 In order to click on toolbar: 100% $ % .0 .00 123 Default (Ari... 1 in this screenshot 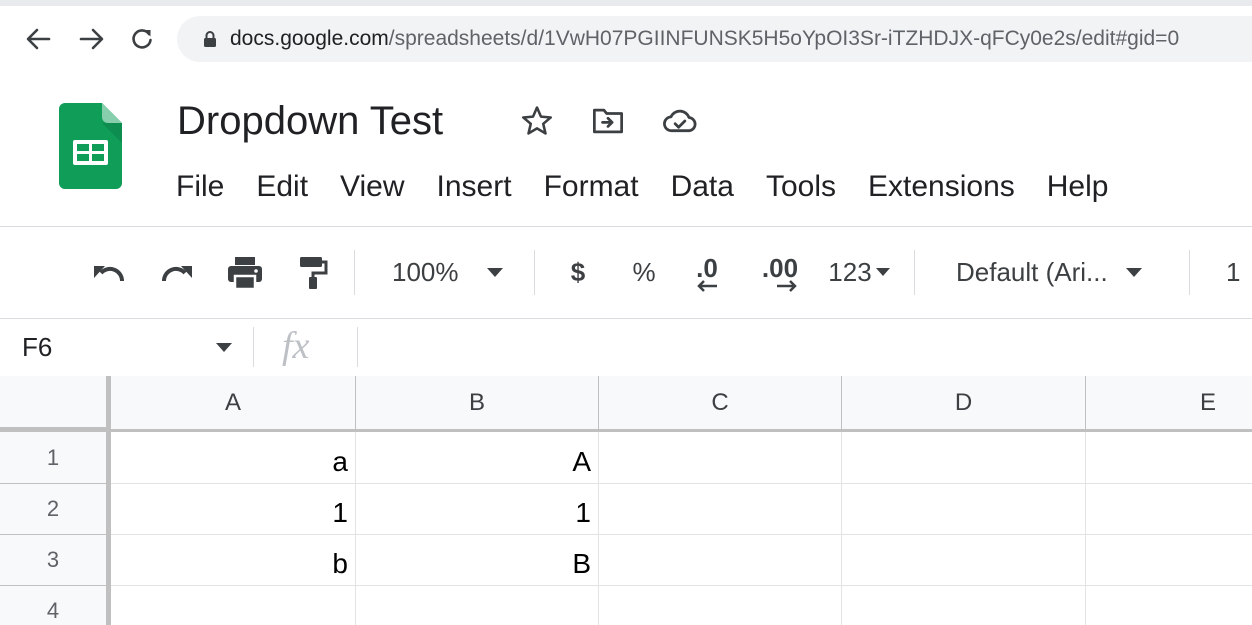, I will do `click(626, 272)`.